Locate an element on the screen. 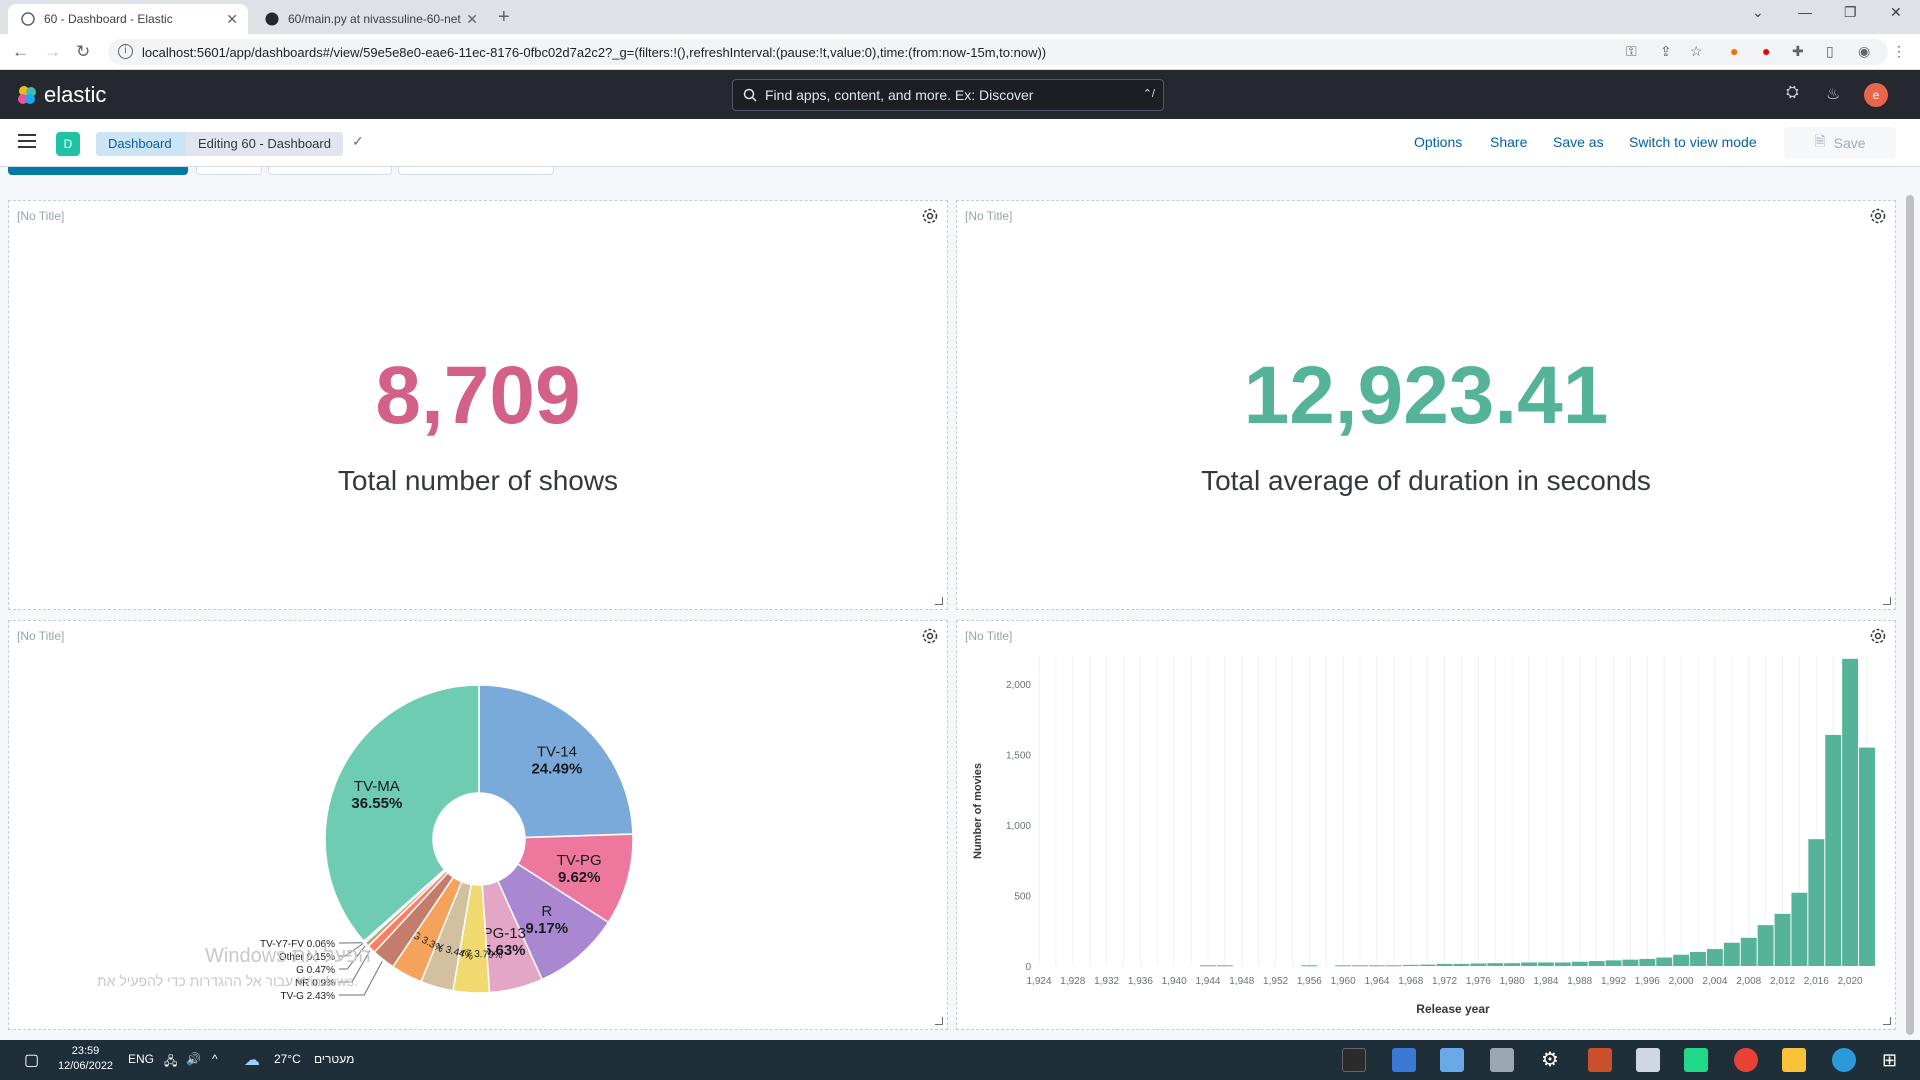 The height and width of the screenshot is (1080, 1920). edge-icon is located at coordinates (1844, 1060).